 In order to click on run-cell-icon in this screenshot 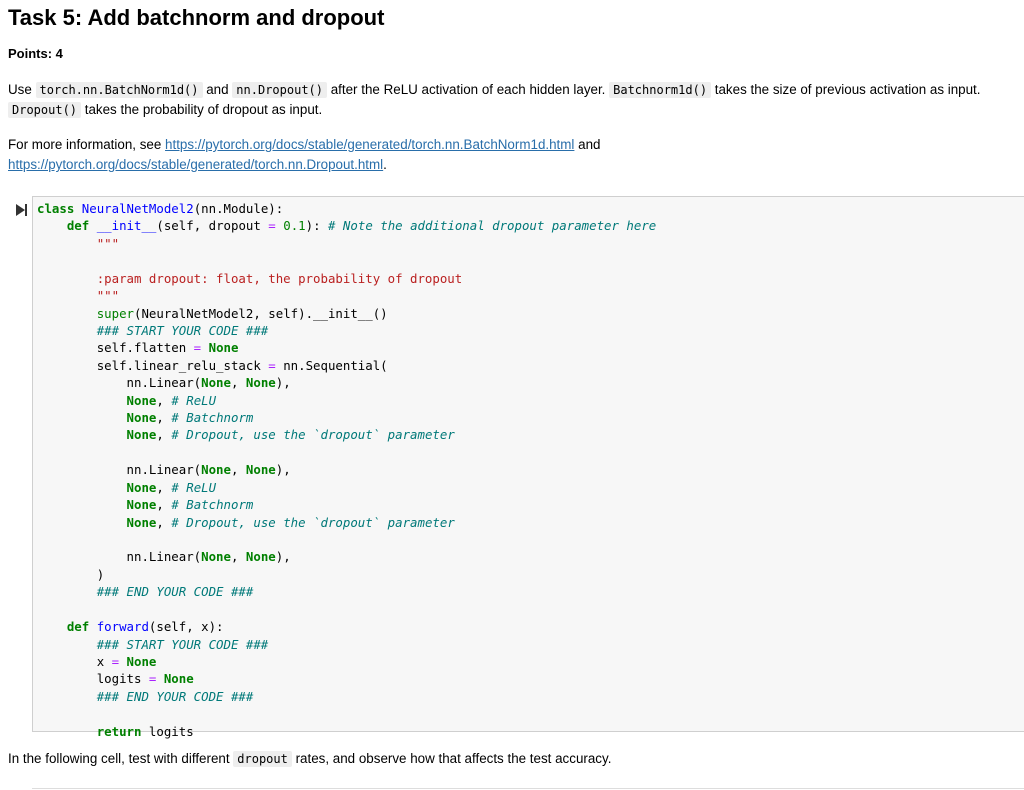, I will do `click(21, 210)`.